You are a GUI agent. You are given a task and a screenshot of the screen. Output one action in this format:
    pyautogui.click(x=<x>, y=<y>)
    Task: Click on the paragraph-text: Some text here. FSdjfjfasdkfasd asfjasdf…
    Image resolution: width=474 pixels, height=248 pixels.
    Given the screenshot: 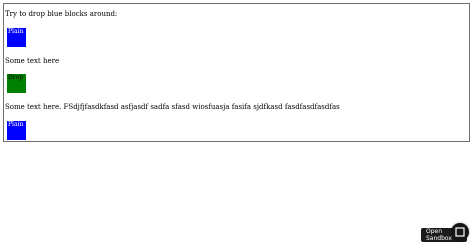 What is the action you would take?
    pyautogui.click(x=172, y=107)
    